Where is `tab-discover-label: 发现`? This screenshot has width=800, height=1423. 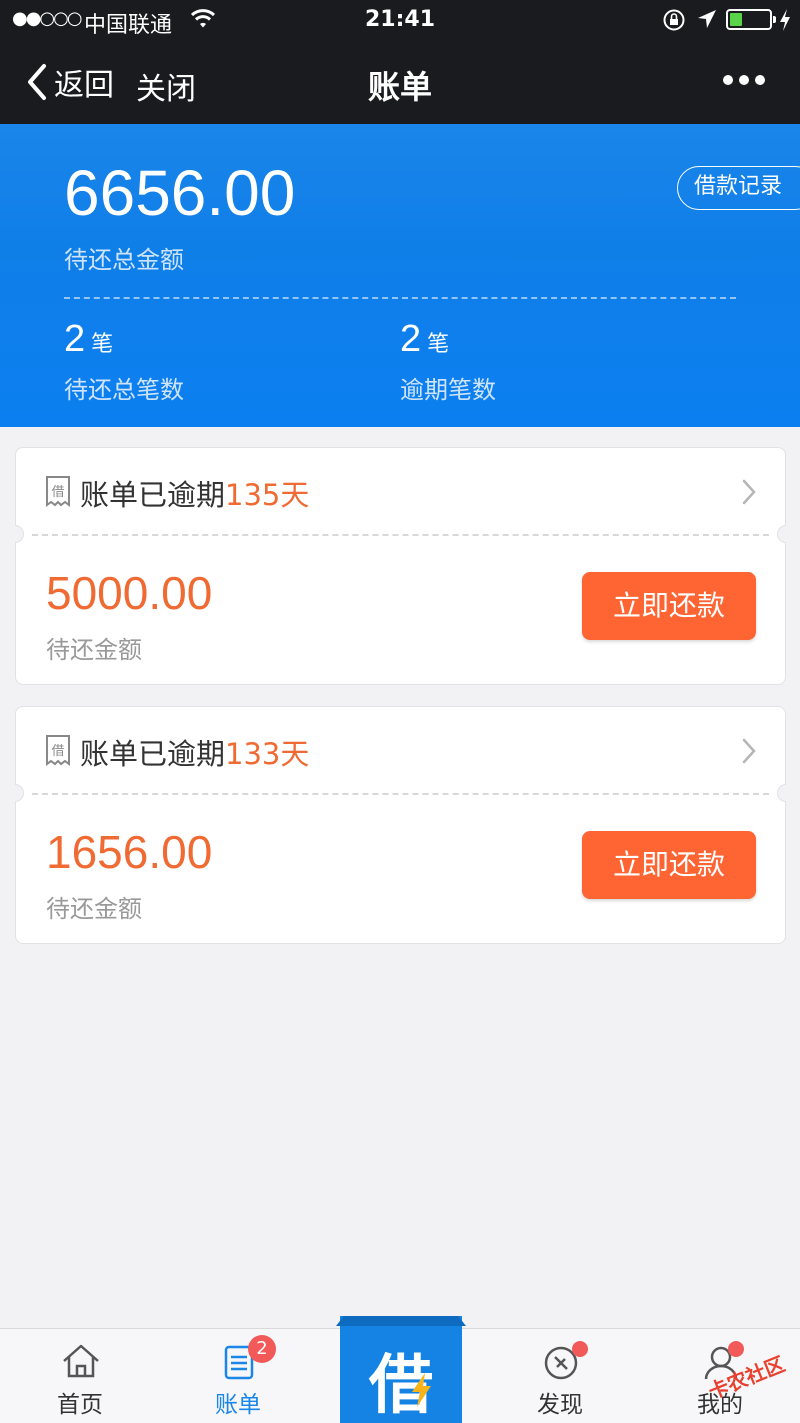
tab-discover-label: 发现 is located at coordinates (560, 1405).